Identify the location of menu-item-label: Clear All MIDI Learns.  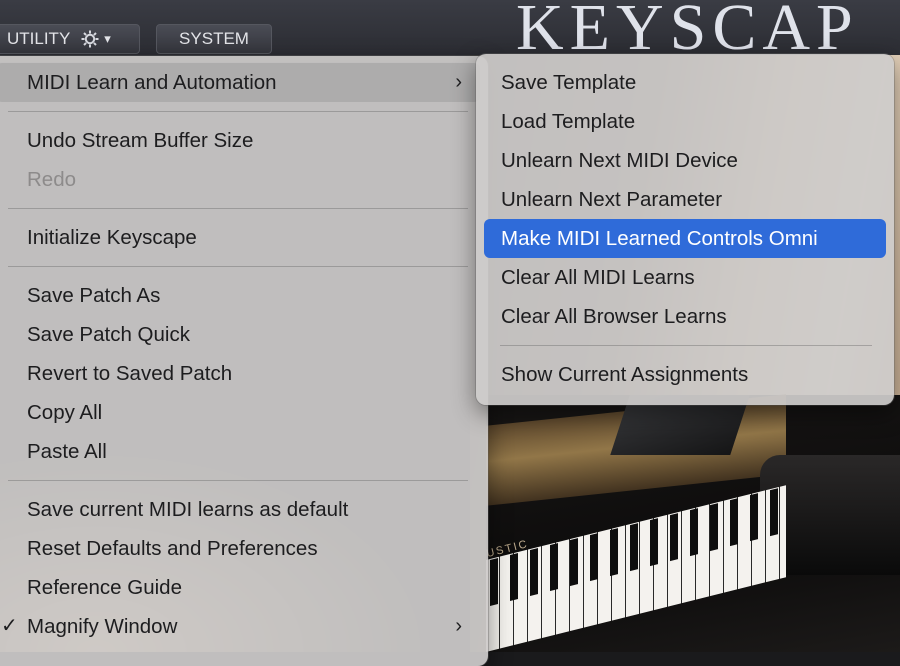
(598, 277).